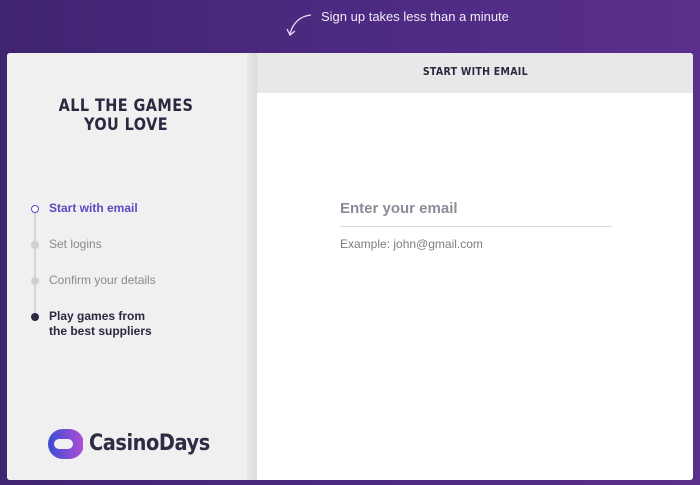  What do you see at coordinates (415, 16) in the screenshot?
I see `signup-hint-text: Sign up takes less than a minute` at bounding box center [415, 16].